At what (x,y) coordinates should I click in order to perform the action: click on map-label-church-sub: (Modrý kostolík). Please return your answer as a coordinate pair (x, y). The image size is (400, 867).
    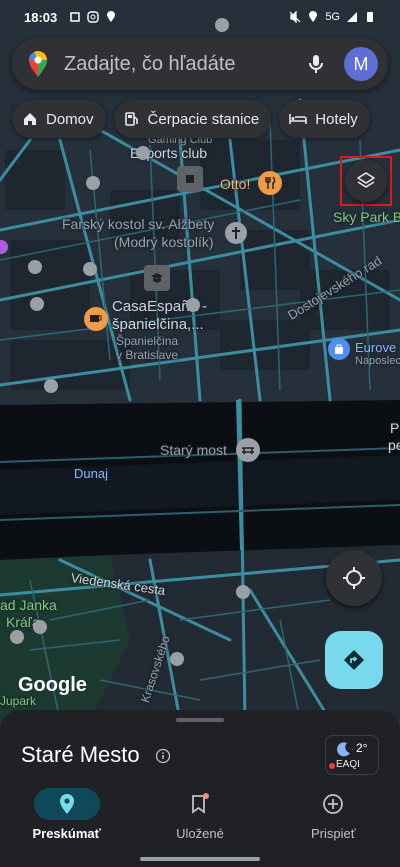
    Looking at the image, I should click on (164, 242).